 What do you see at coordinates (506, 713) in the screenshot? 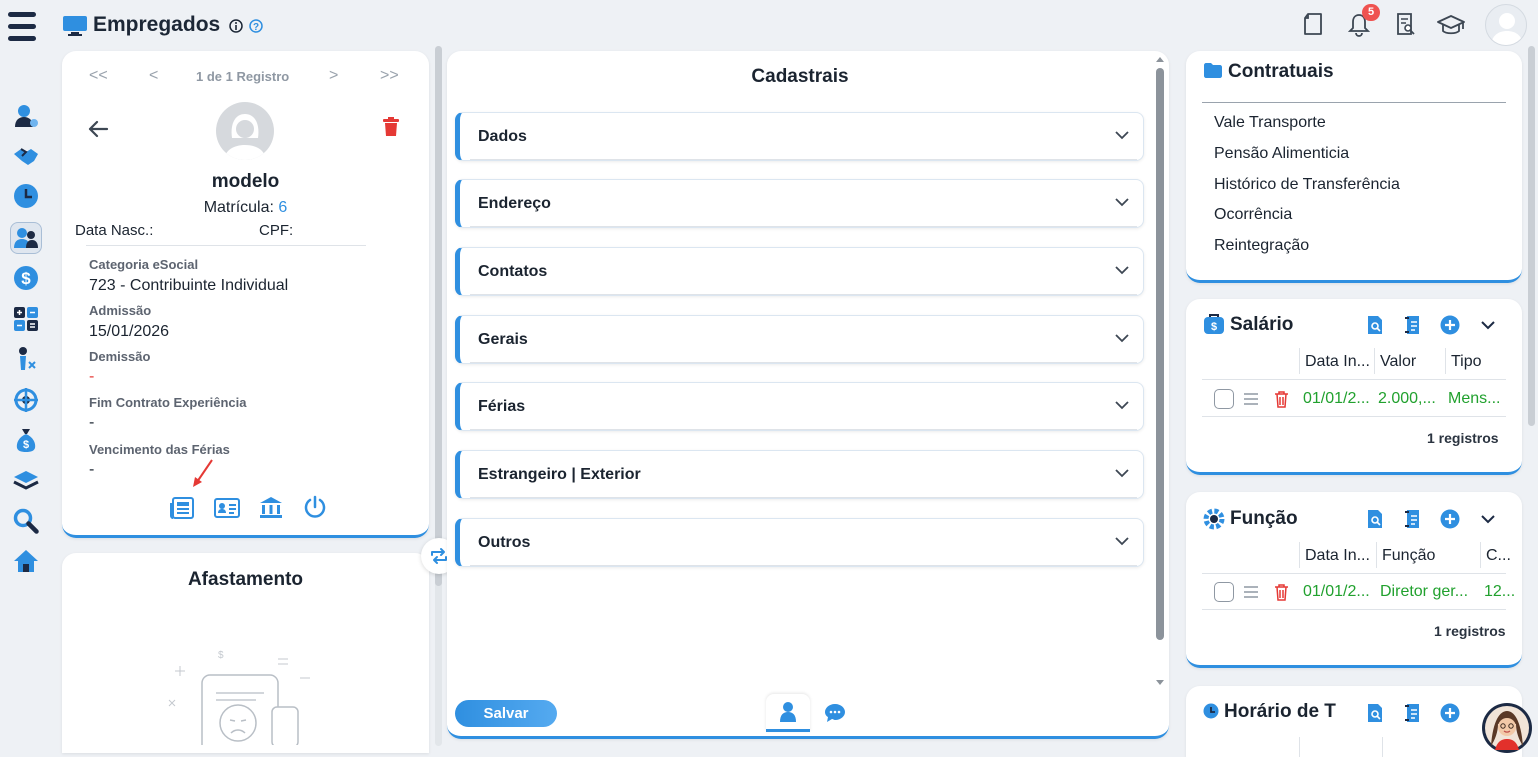
I see `save-button: Salvar` at bounding box center [506, 713].